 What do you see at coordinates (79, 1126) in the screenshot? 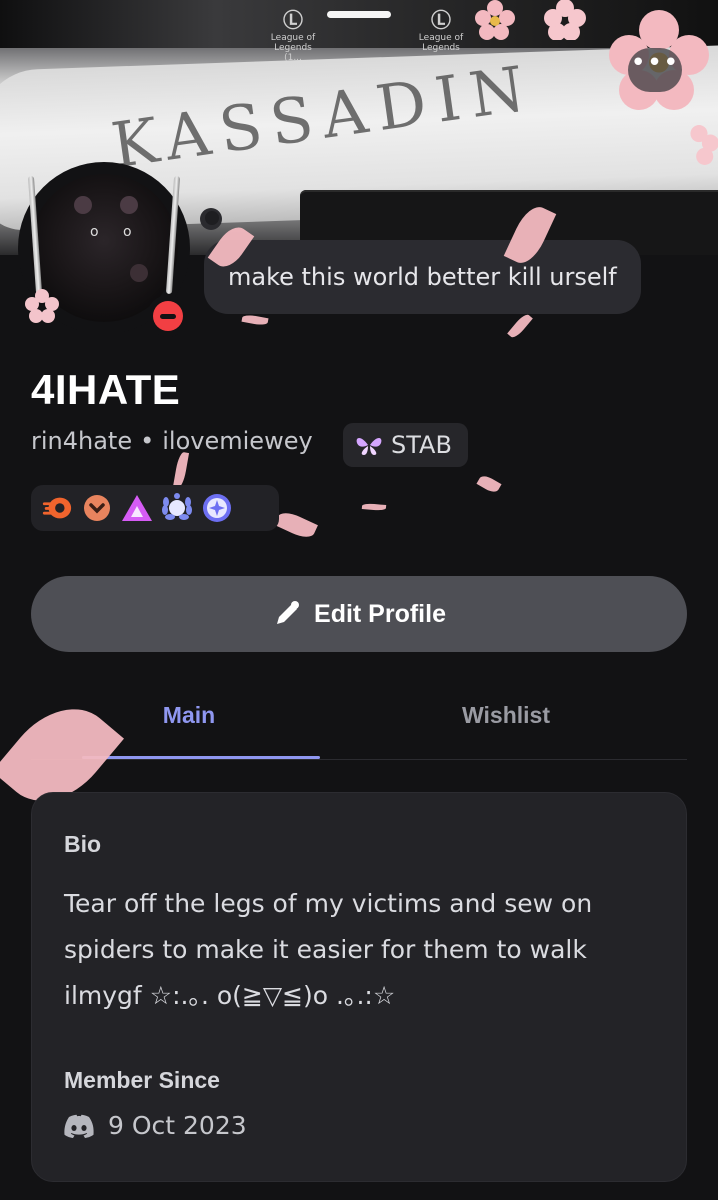
I see `discord-icon` at bounding box center [79, 1126].